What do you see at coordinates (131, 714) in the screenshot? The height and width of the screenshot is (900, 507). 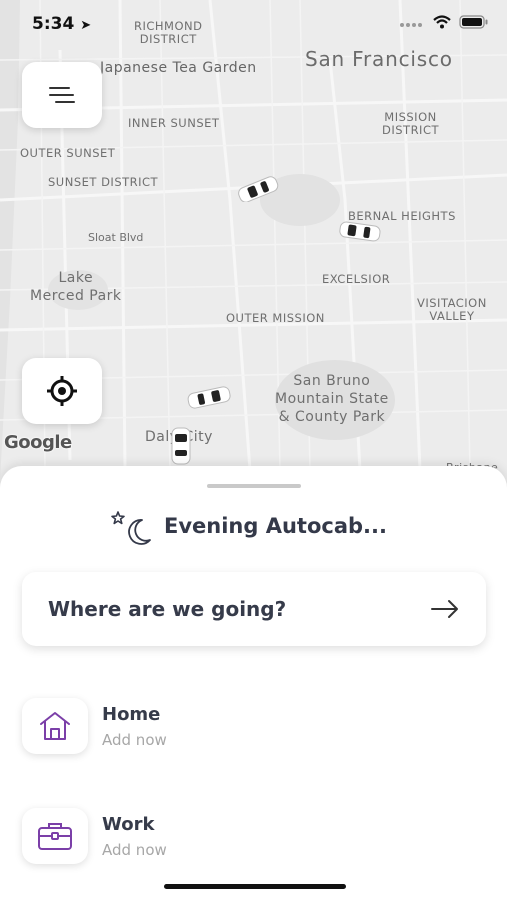 I see `place-title: Home` at bounding box center [131, 714].